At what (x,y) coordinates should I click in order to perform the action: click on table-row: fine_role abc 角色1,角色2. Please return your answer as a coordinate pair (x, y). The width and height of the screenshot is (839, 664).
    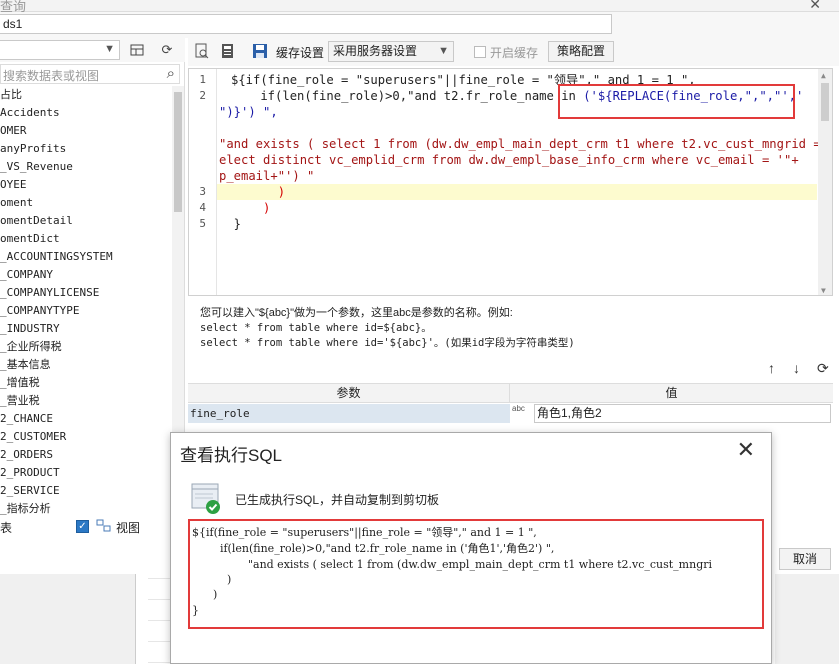
    Looking at the image, I should click on (510, 413).